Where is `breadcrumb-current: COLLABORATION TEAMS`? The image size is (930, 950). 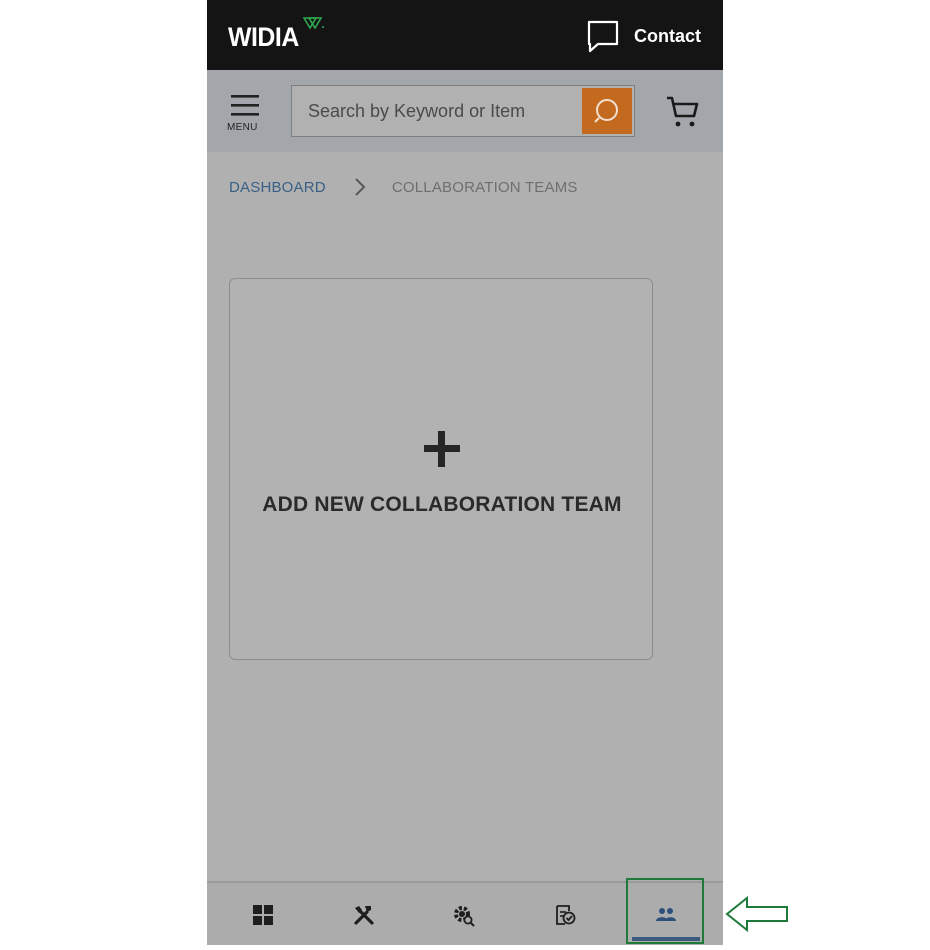 breadcrumb-current: COLLABORATION TEAMS is located at coordinates (484, 187).